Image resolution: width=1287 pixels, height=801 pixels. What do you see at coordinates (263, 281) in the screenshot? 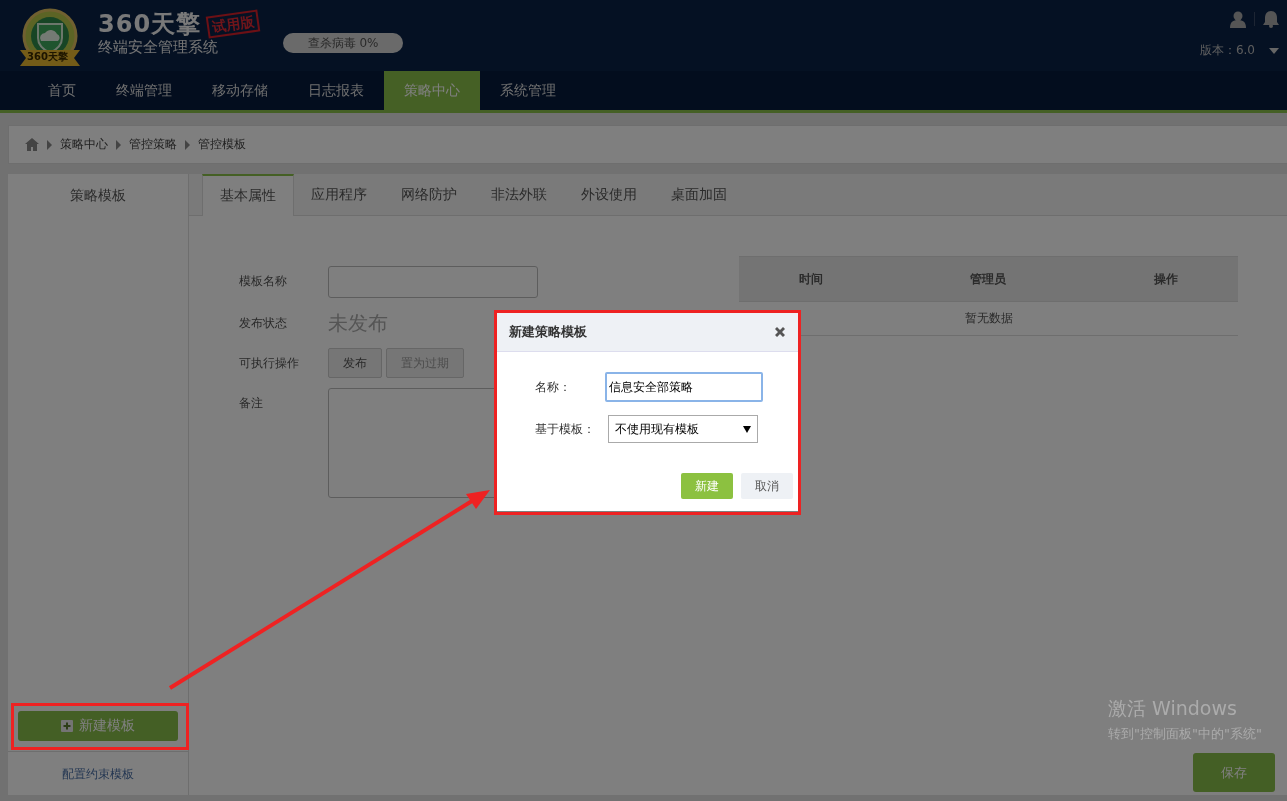
I see `field-label: 模板名称` at bounding box center [263, 281].